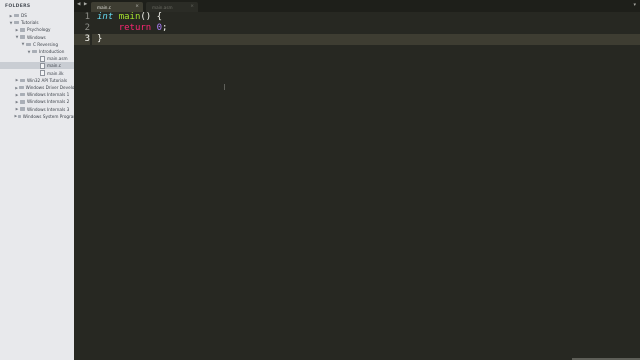  Describe the element at coordinates (47, 80) in the screenshot. I see `tree-item-label: Win32 API Tutorials` at that location.